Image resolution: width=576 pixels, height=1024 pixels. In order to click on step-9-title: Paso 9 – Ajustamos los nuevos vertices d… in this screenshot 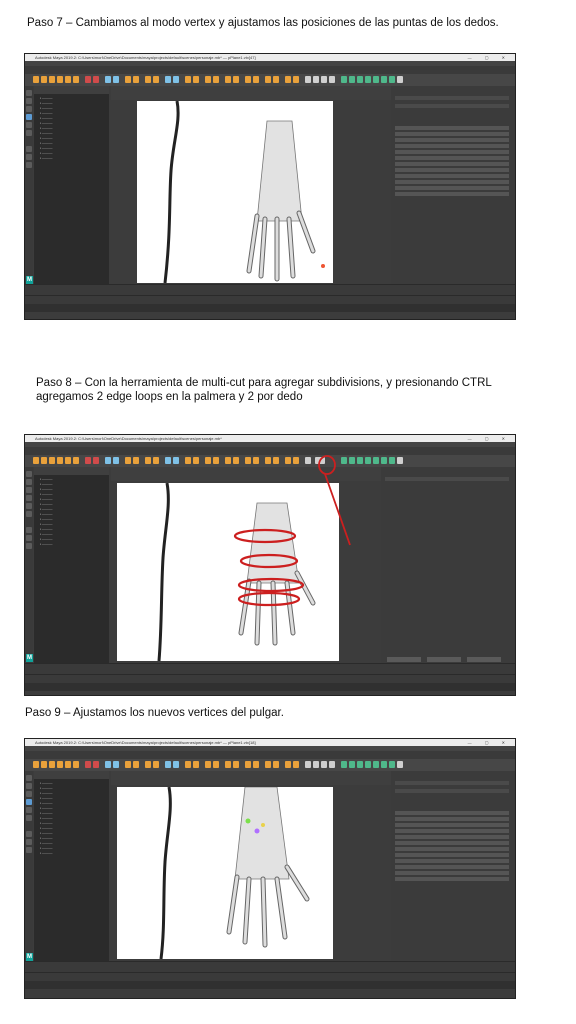, I will do `click(154, 713)`.